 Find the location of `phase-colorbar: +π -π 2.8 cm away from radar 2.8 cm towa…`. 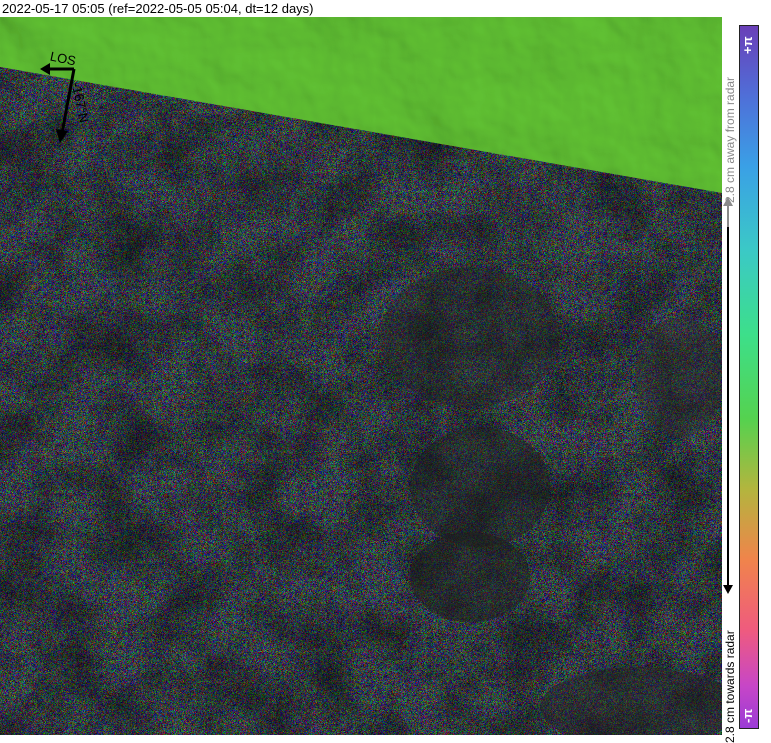

phase-colorbar: +π -π 2.8 cm away from radar 2.8 cm towa… is located at coordinates (746, 380).